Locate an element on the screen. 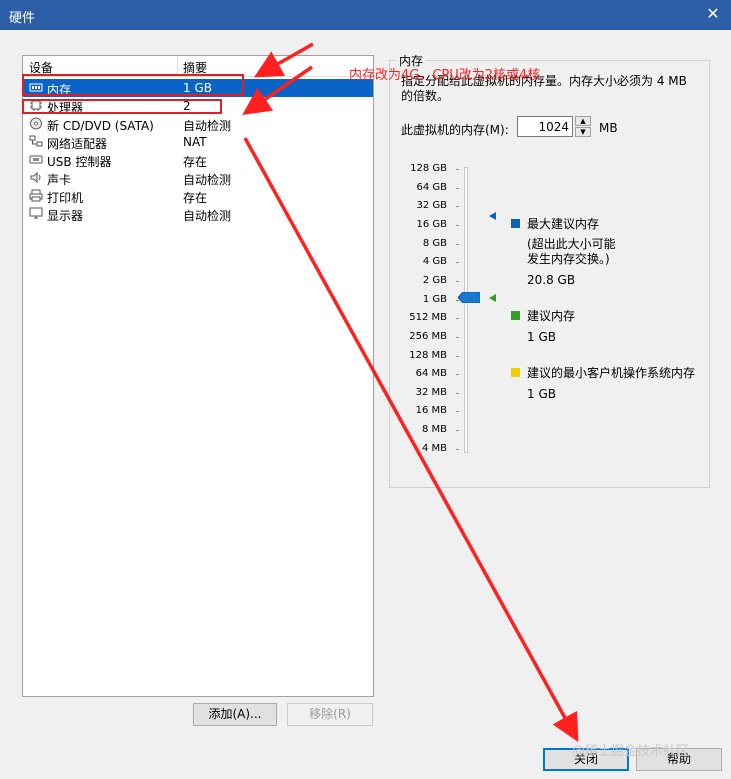  max-recommended-marker-icon is located at coordinates (492, 216).